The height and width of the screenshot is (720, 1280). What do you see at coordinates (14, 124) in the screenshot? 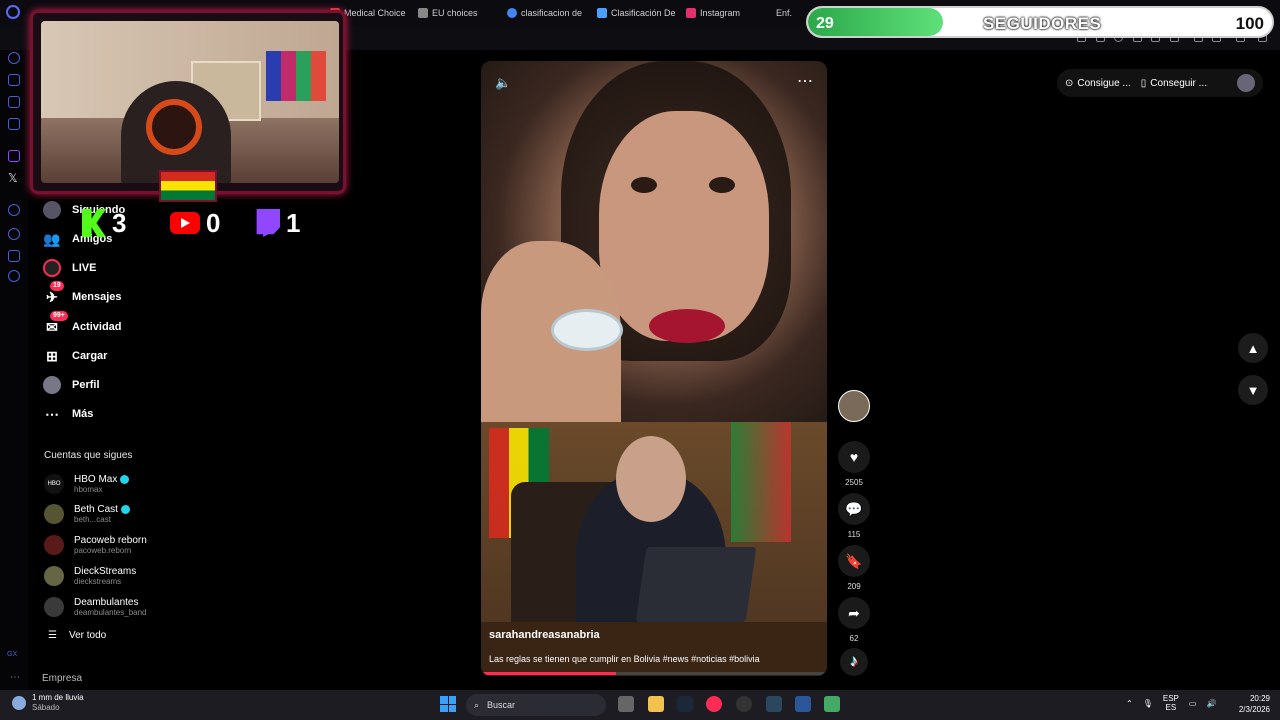
I see `messenger-icon` at bounding box center [14, 124].